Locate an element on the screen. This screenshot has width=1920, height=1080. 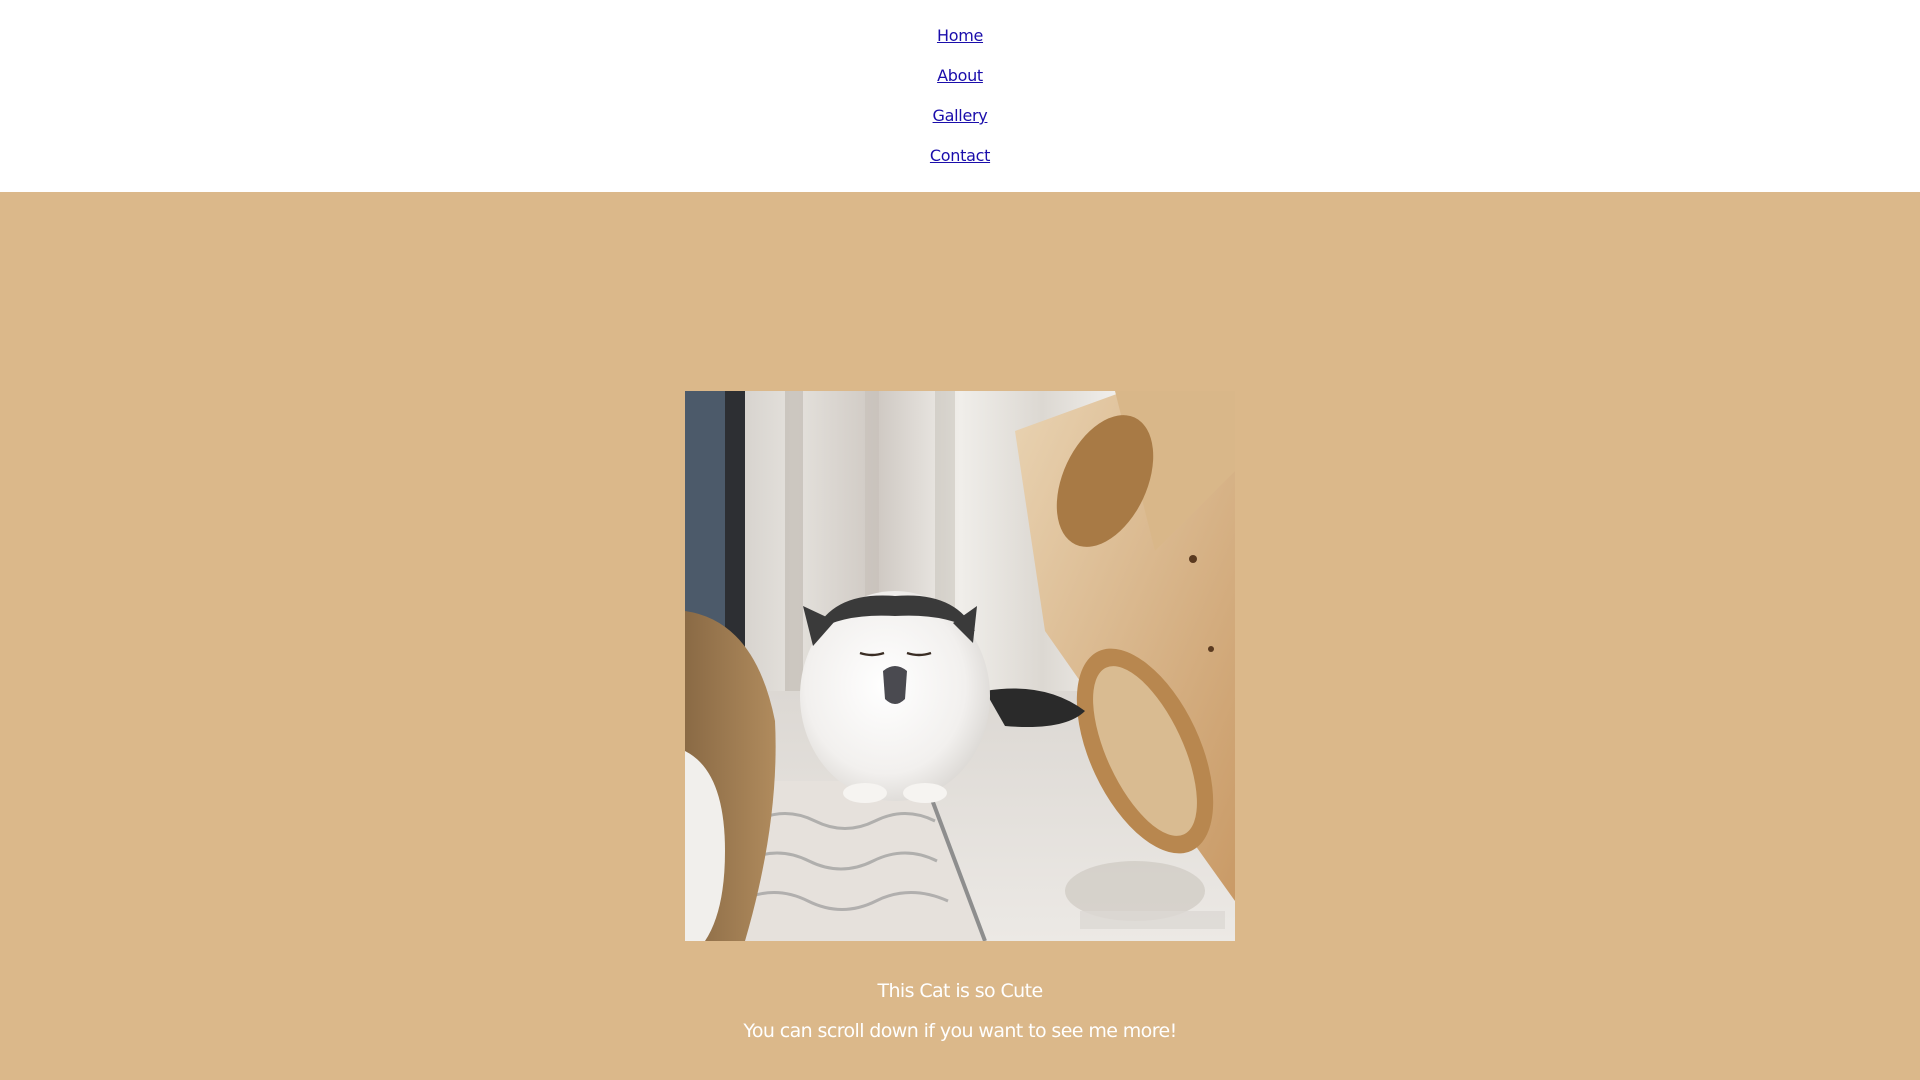
nav-link-about: About is located at coordinates (960, 75).